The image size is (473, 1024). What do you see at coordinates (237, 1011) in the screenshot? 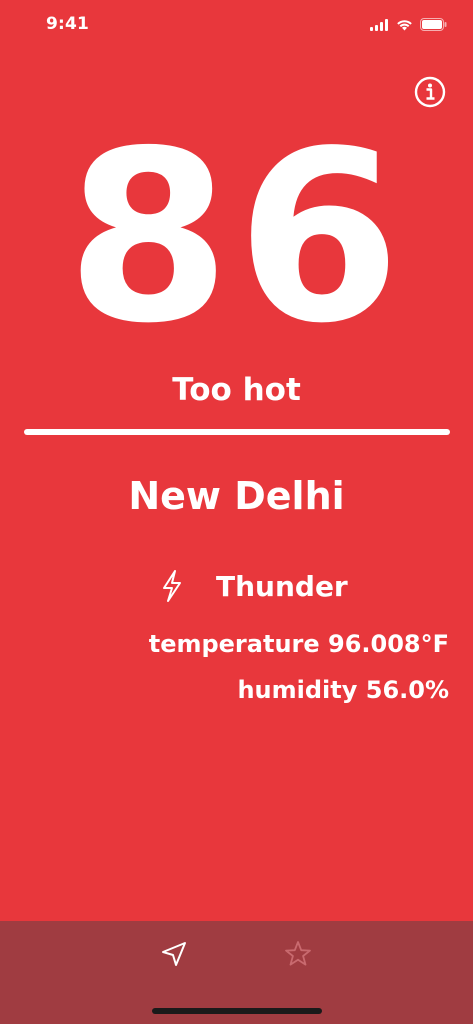
I see `home-indicator` at bounding box center [237, 1011].